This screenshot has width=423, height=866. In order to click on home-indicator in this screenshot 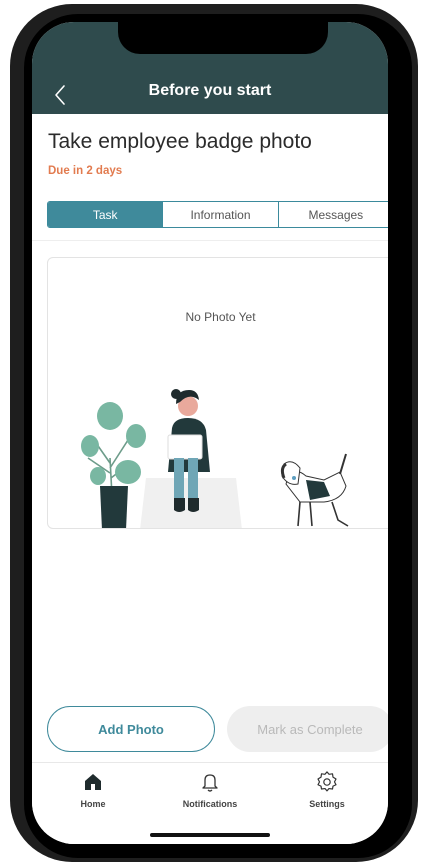, I will do `click(210, 835)`.